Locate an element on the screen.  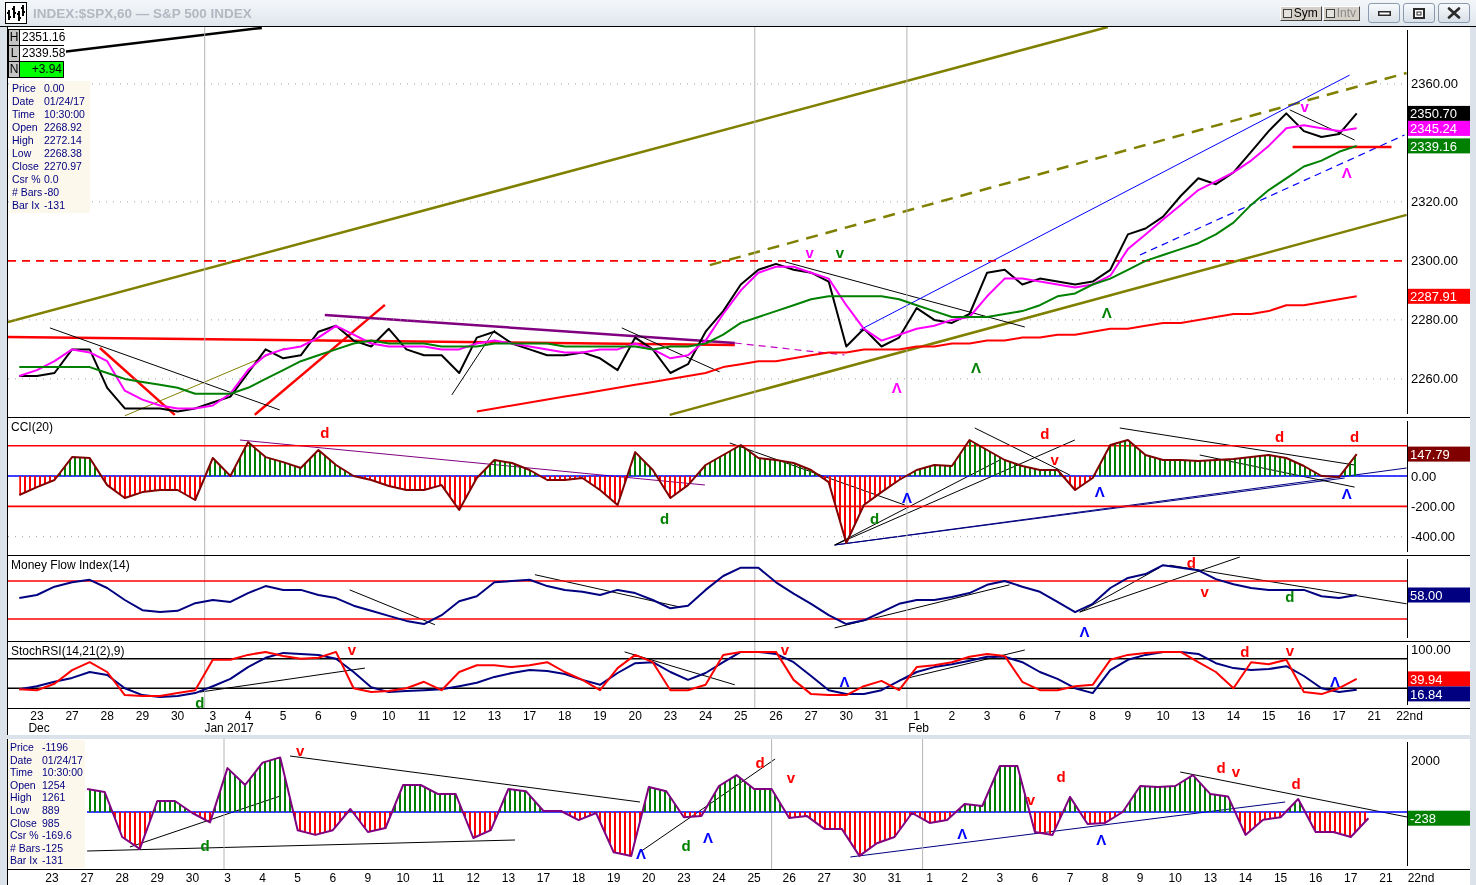
info-value: -169.6 is located at coordinates (57, 835).